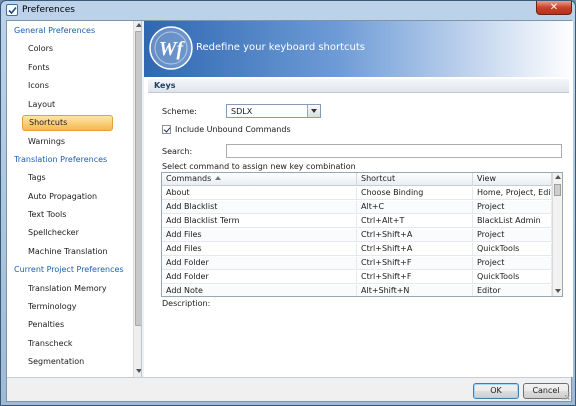 This screenshot has height=406, width=576. What do you see at coordinates (557, 234) in the screenshot?
I see `table-scrollbar` at bounding box center [557, 234].